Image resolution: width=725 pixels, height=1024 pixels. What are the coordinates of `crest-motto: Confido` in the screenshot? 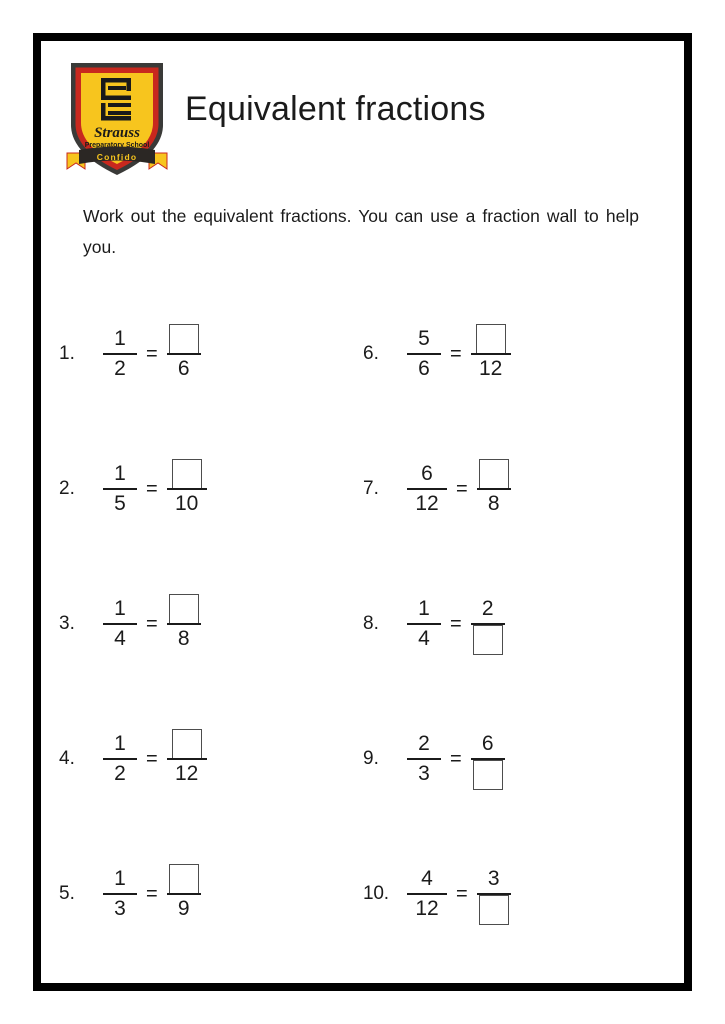 It's located at (117, 157).